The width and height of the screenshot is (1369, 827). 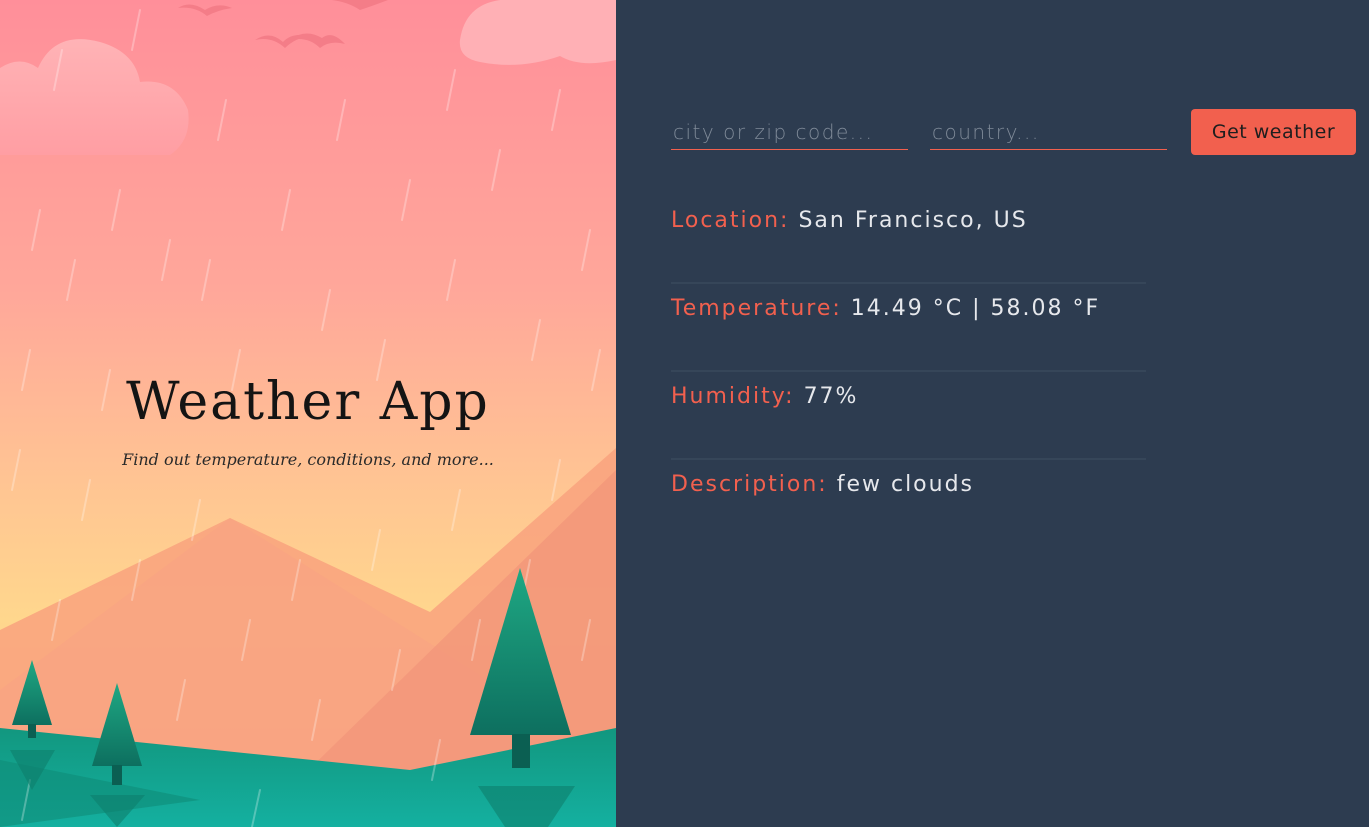 I want to click on temperature-label: Temperature:, so click(x=761, y=308).